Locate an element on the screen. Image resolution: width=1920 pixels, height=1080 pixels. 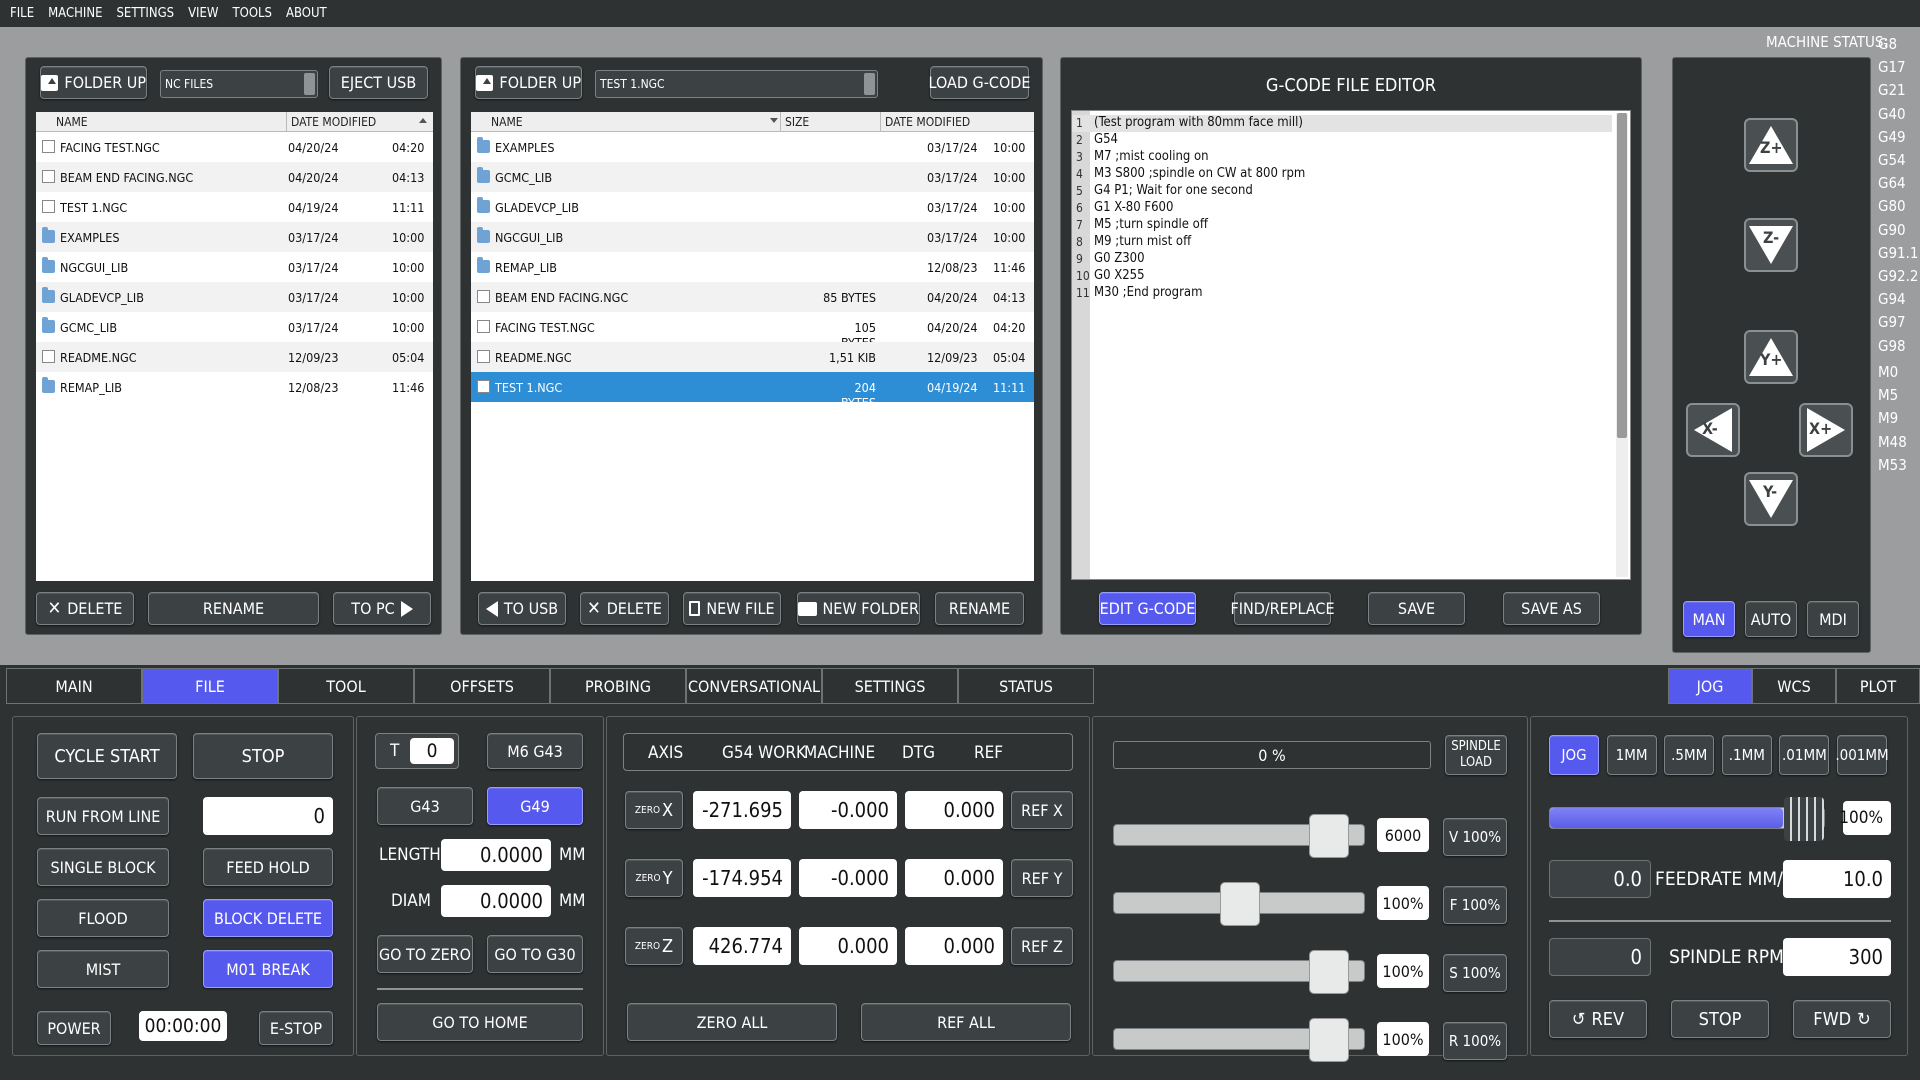
spindle-rpm-input: 300 is located at coordinates (1837, 957).